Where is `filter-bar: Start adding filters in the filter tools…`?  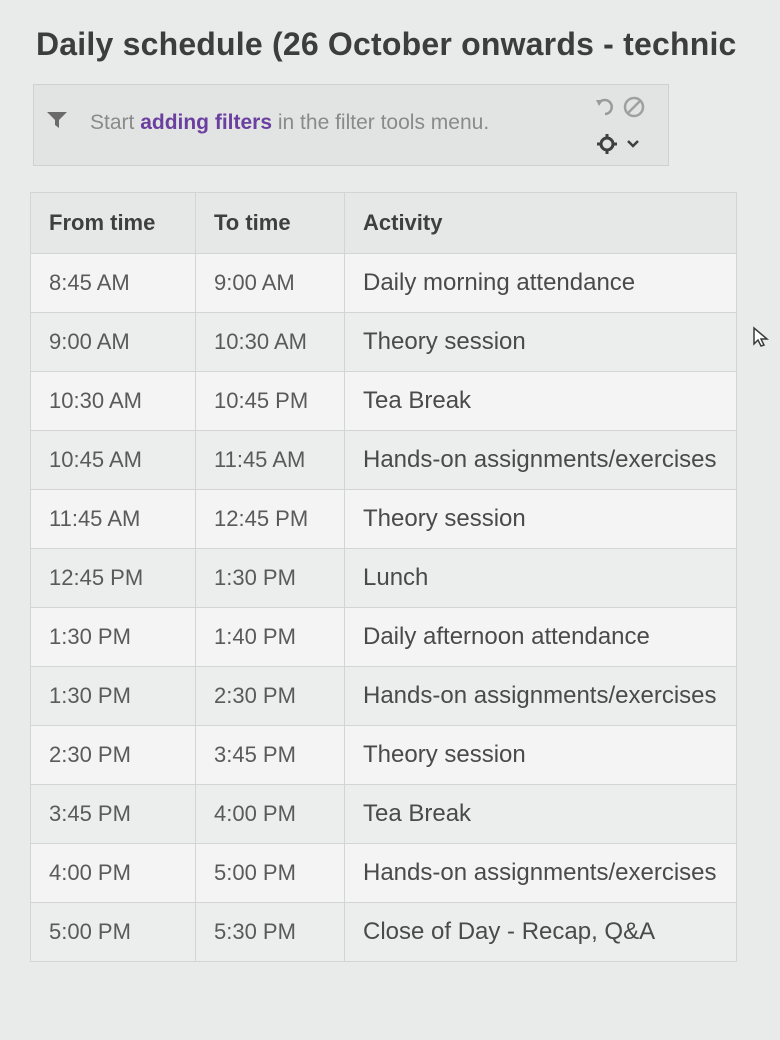 filter-bar: Start adding filters in the filter tools… is located at coordinates (351, 125).